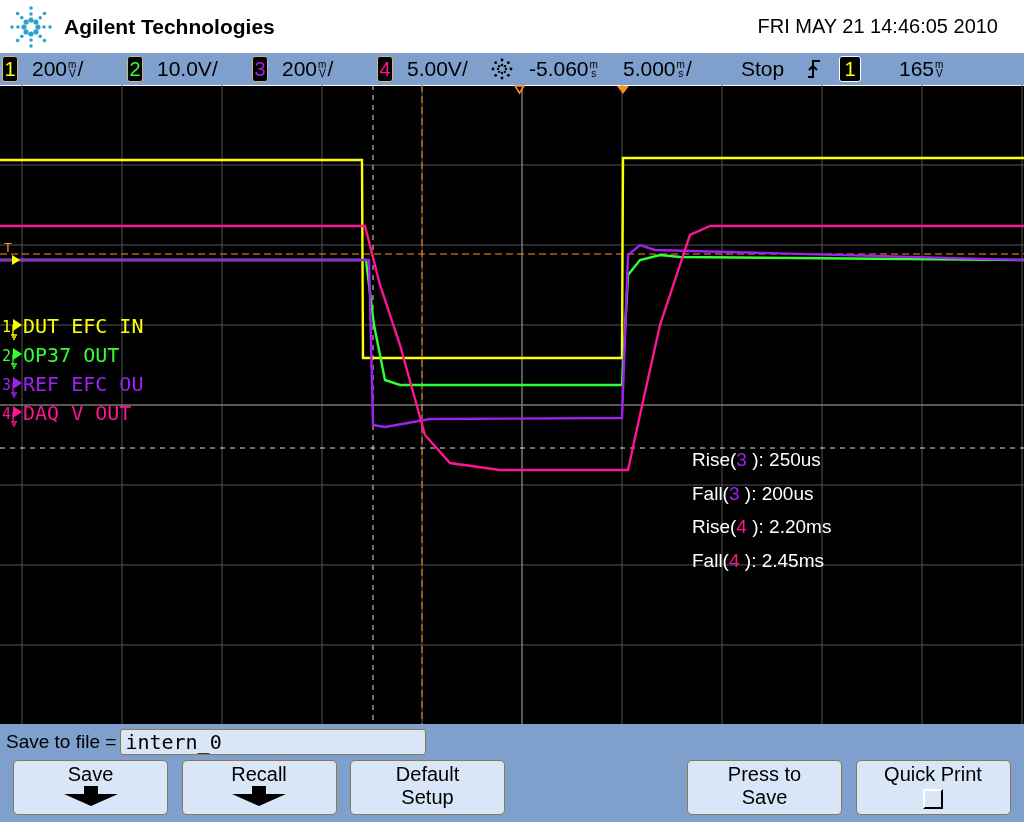  Describe the element at coordinates (7, 327) in the screenshot. I see `channel-marker: 1` at that location.